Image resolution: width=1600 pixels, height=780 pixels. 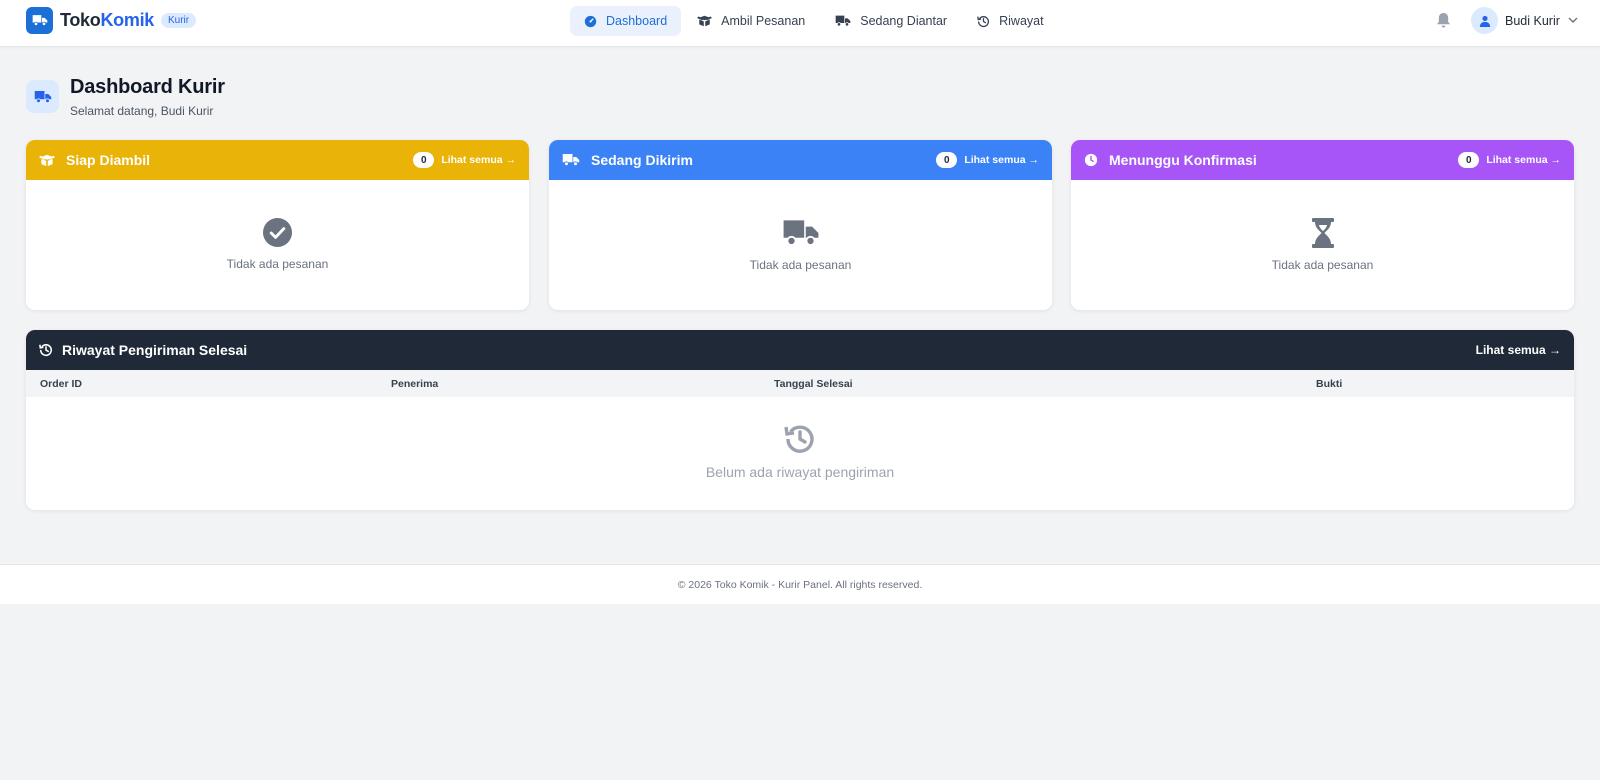 What do you see at coordinates (1183, 160) in the screenshot?
I see `card-title: Menunggu Konfirmasi` at bounding box center [1183, 160].